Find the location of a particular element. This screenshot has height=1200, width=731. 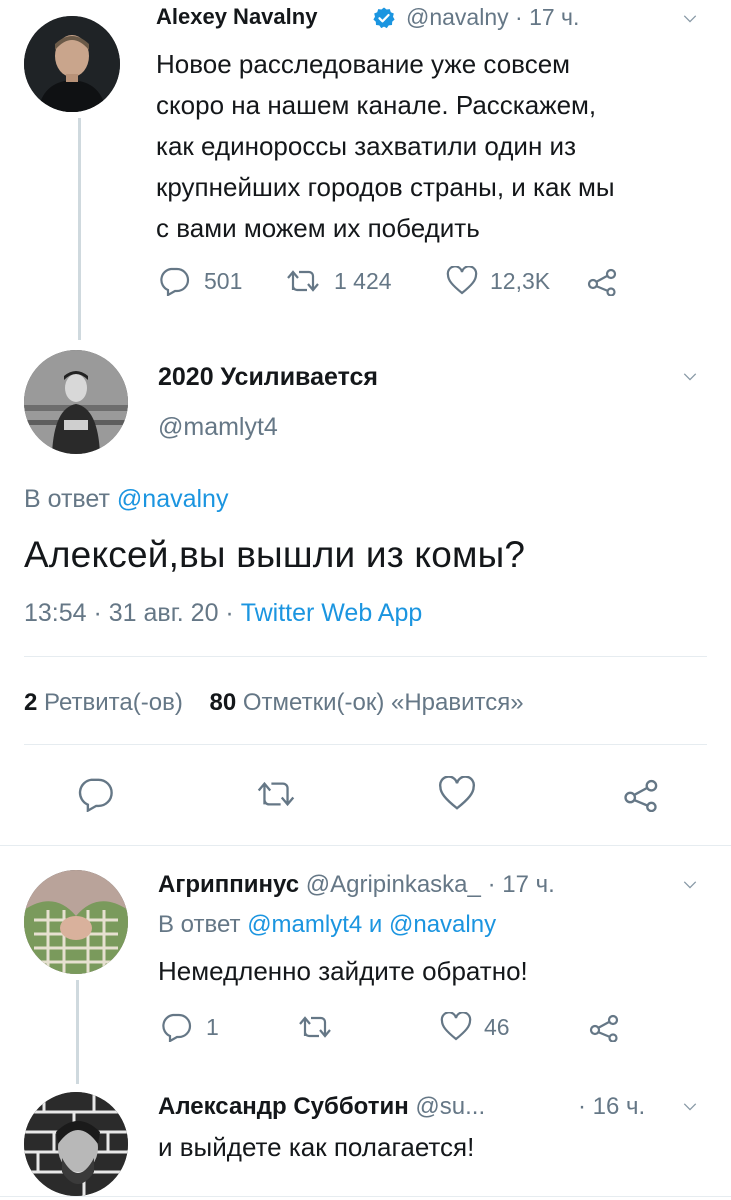

likes-stat-count: 80 is located at coordinates (223, 702).